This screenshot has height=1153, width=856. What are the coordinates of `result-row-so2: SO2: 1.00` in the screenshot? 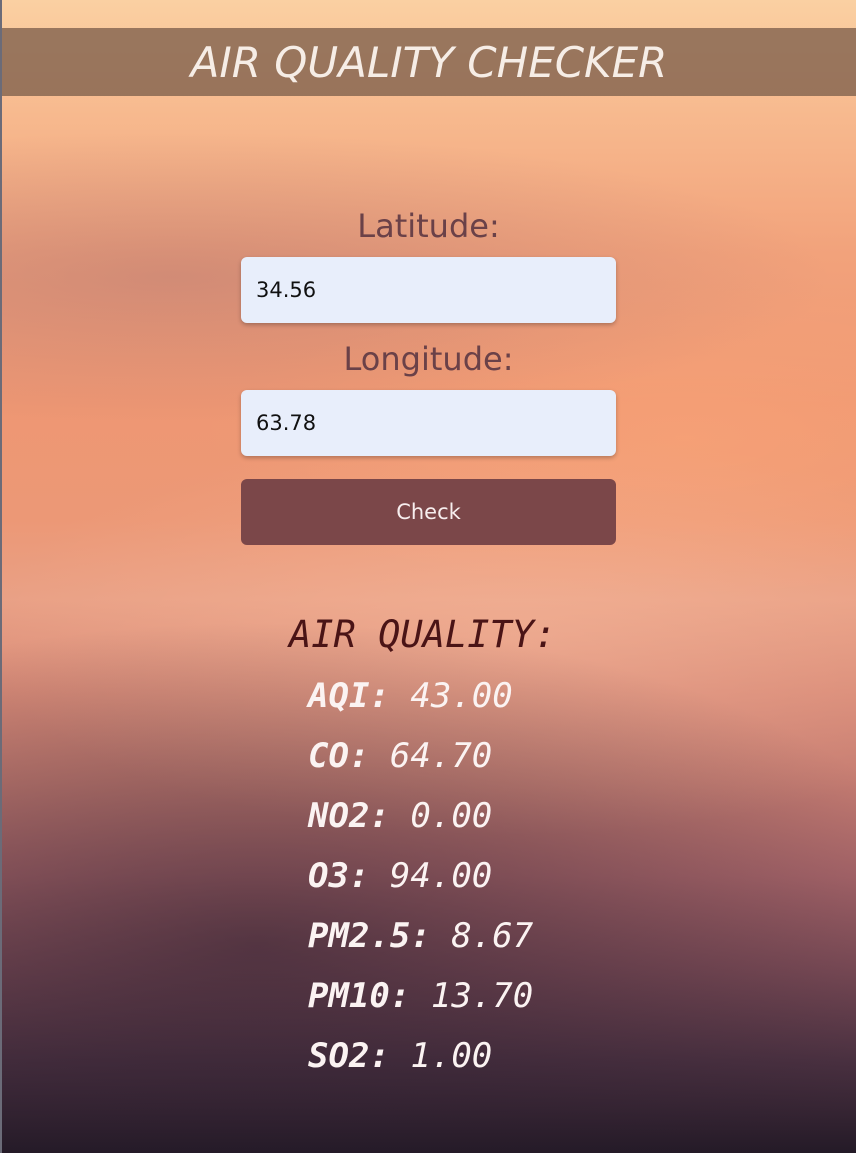 It's located at (432, 1056).